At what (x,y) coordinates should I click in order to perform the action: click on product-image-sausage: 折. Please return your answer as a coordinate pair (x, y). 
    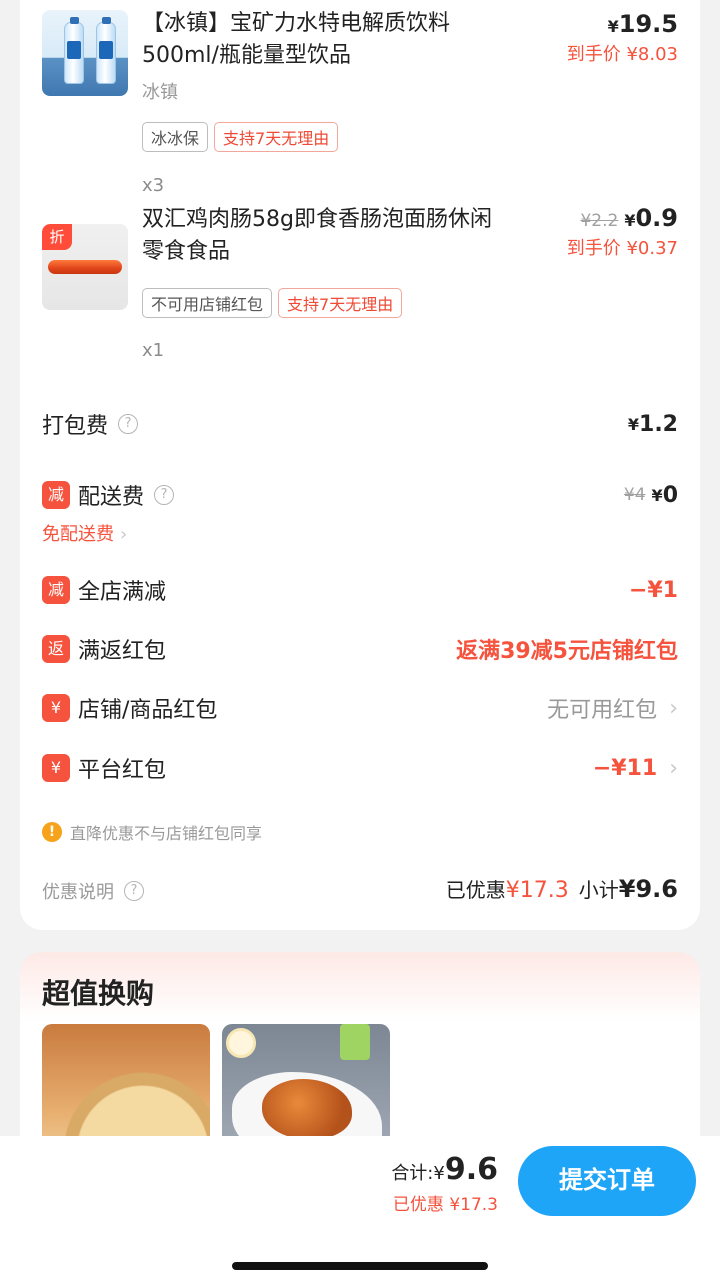
    Looking at the image, I should click on (85, 267).